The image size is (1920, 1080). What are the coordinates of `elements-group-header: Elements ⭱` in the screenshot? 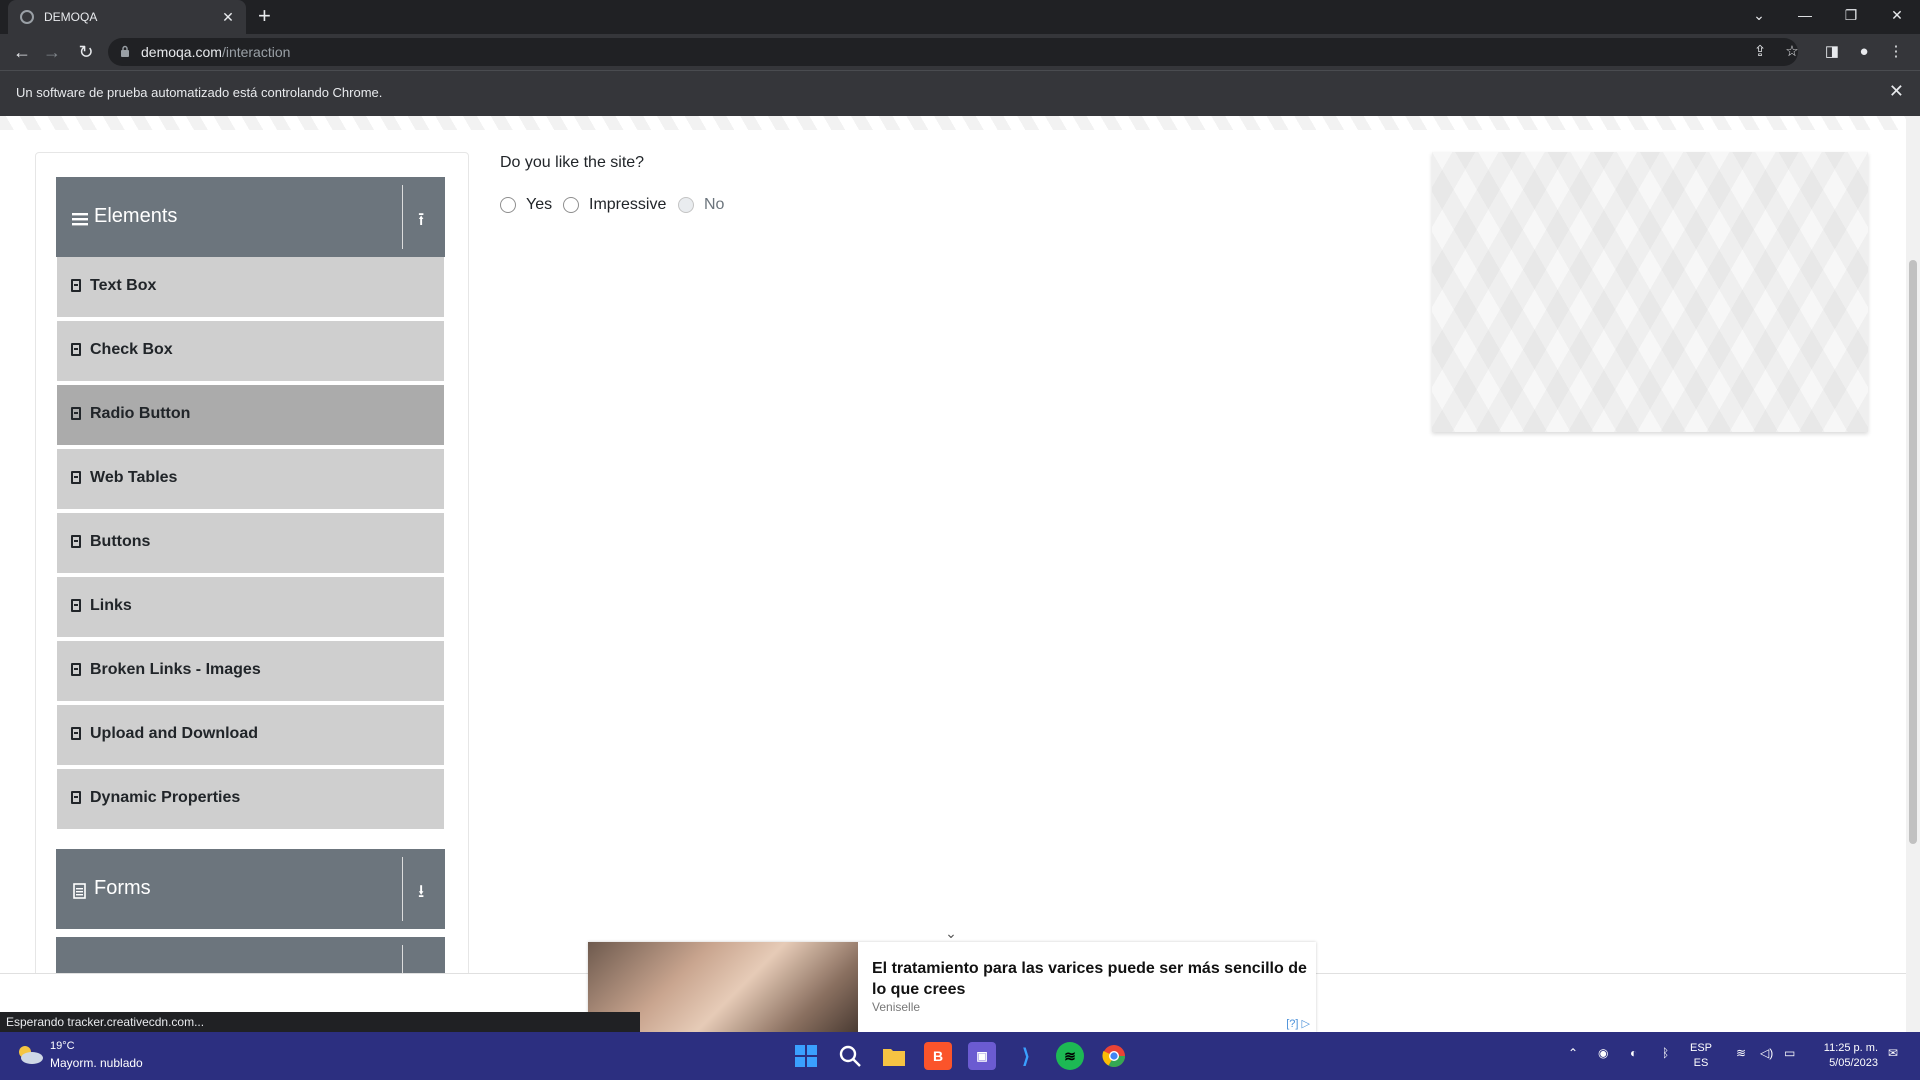 It's located at (250, 217).